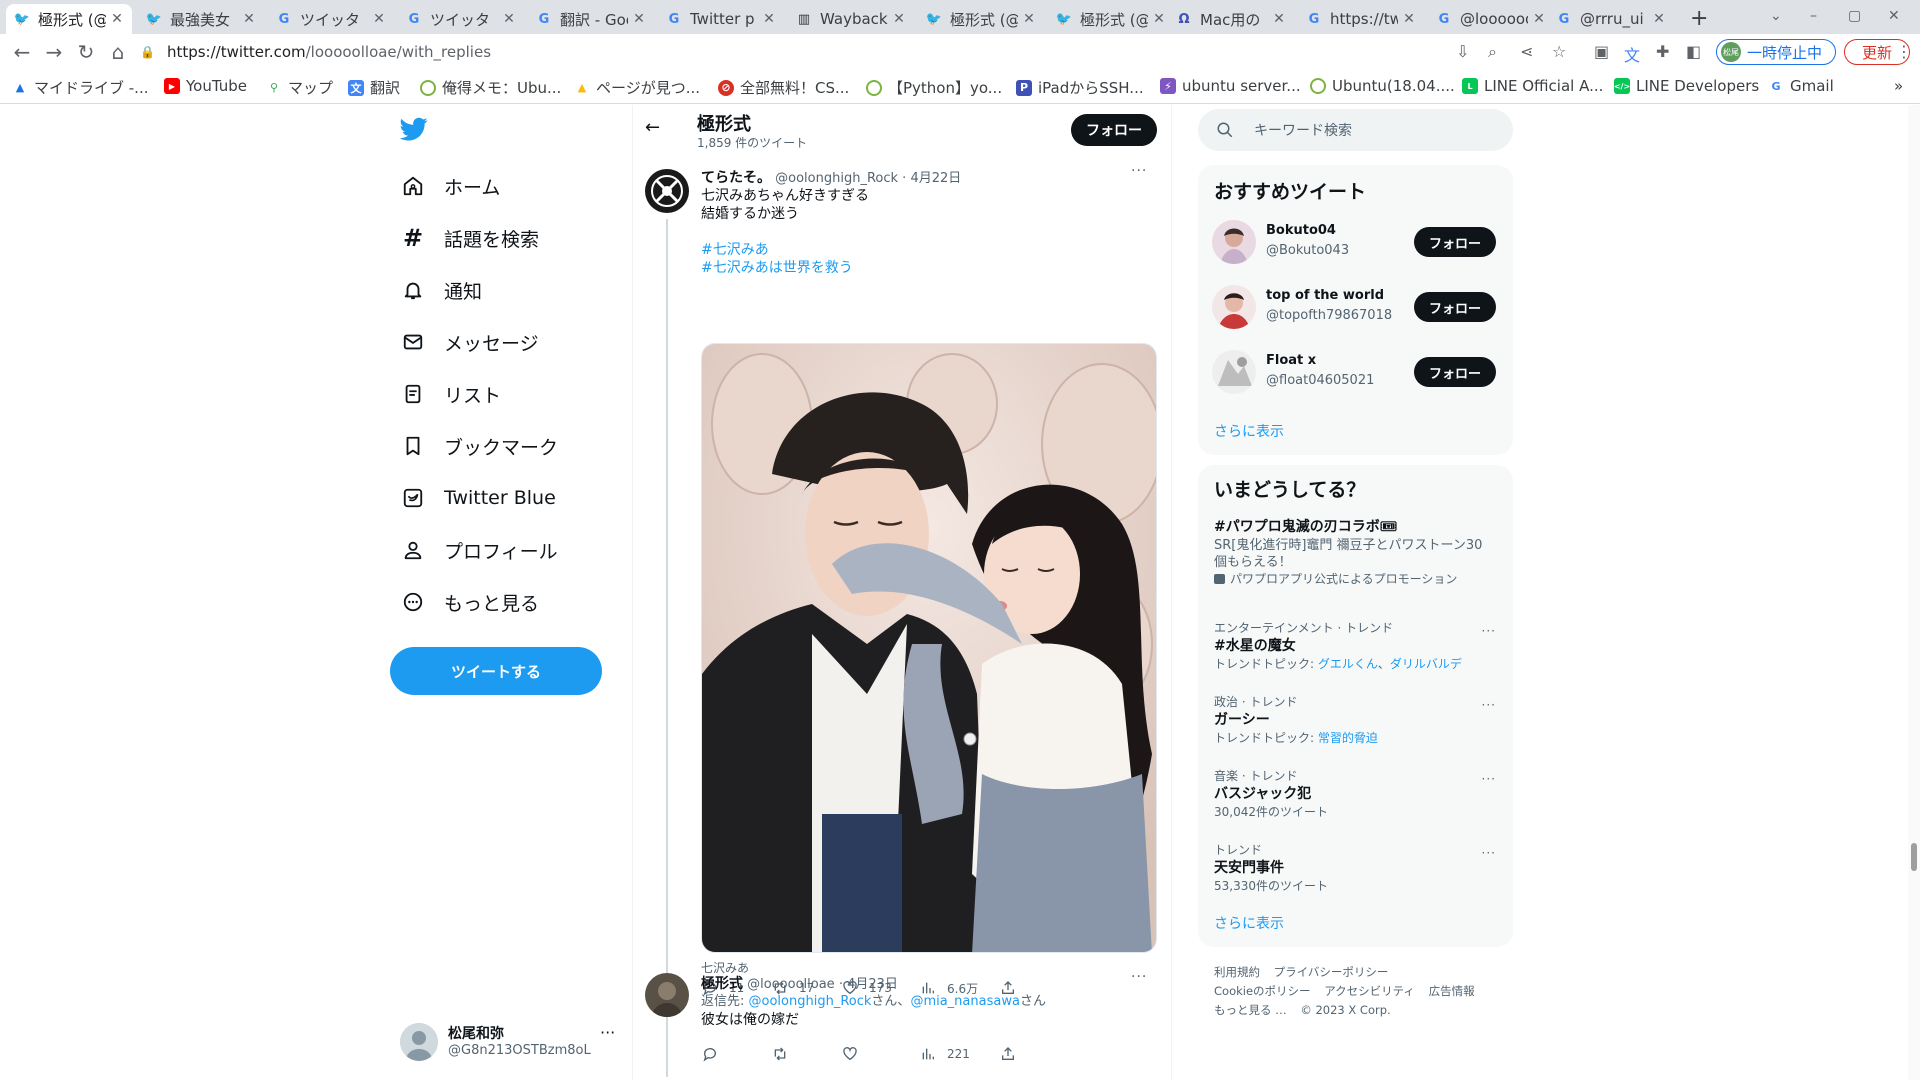 Image resolution: width=1920 pixels, height=1080 pixels. Describe the element at coordinates (86, 52) in the screenshot. I see `reload-icon: ↻` at that location.